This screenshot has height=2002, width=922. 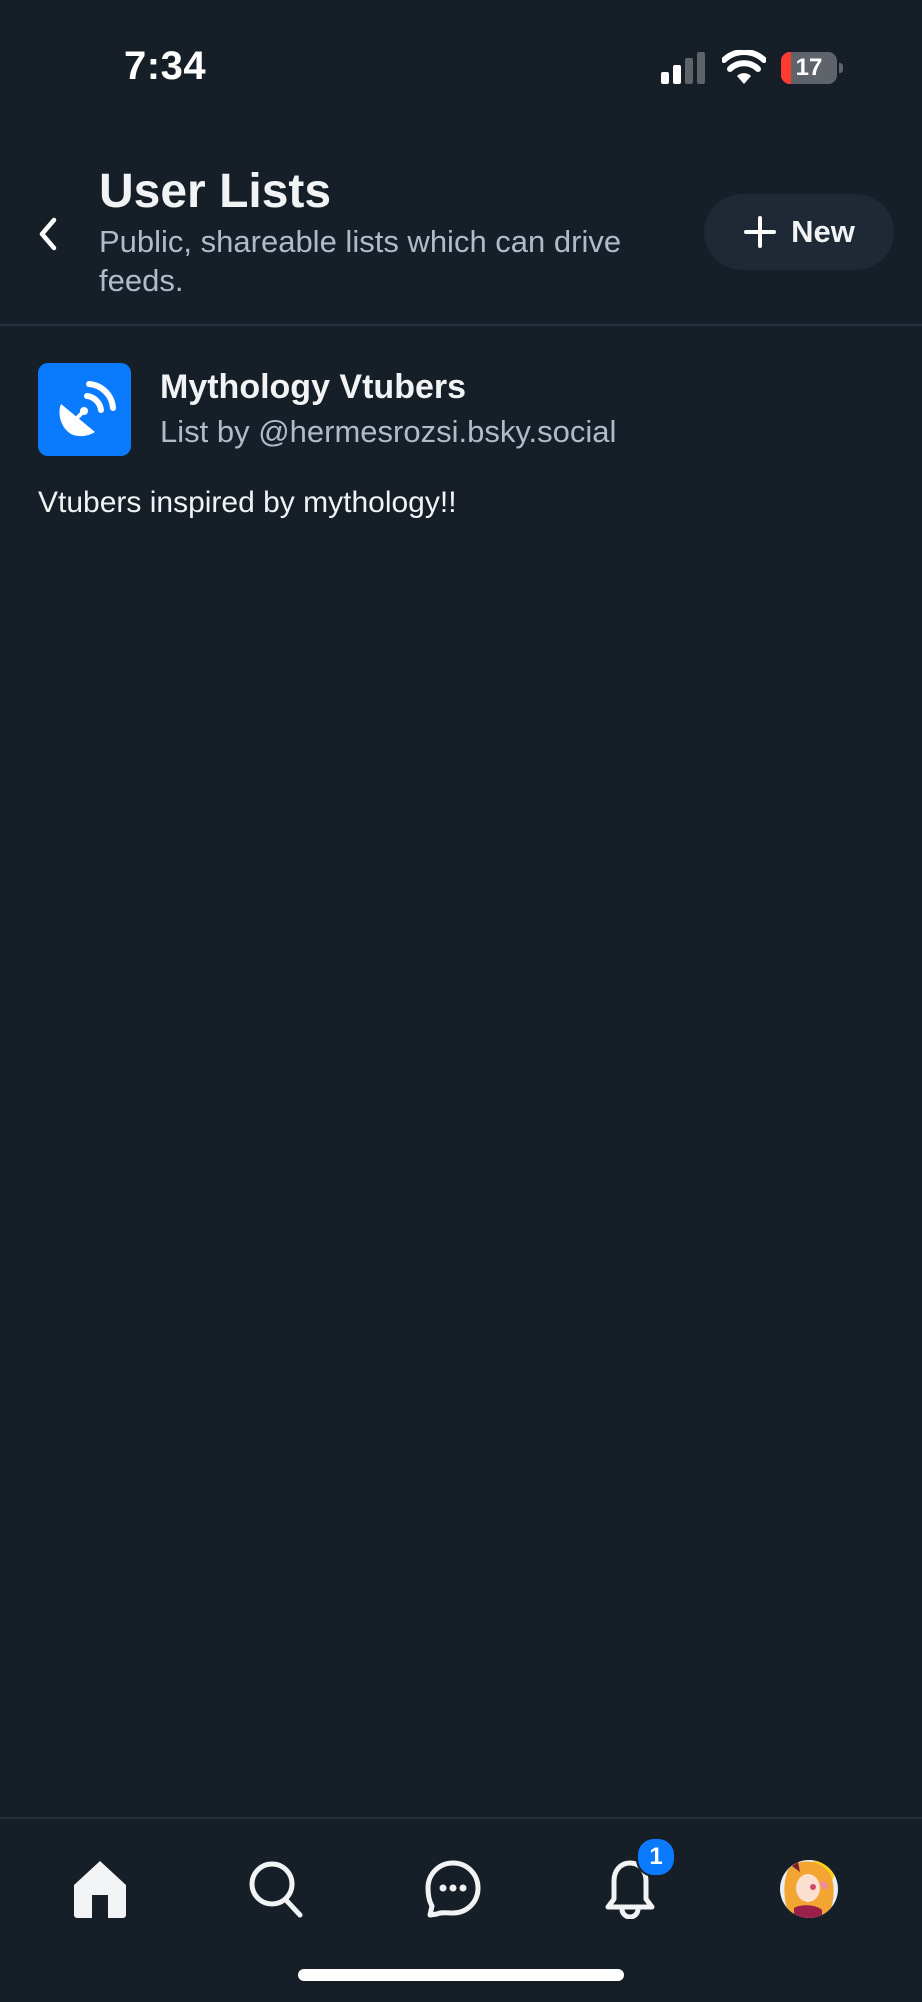 I want to click on list-avatar, so click(x=84, y=409).